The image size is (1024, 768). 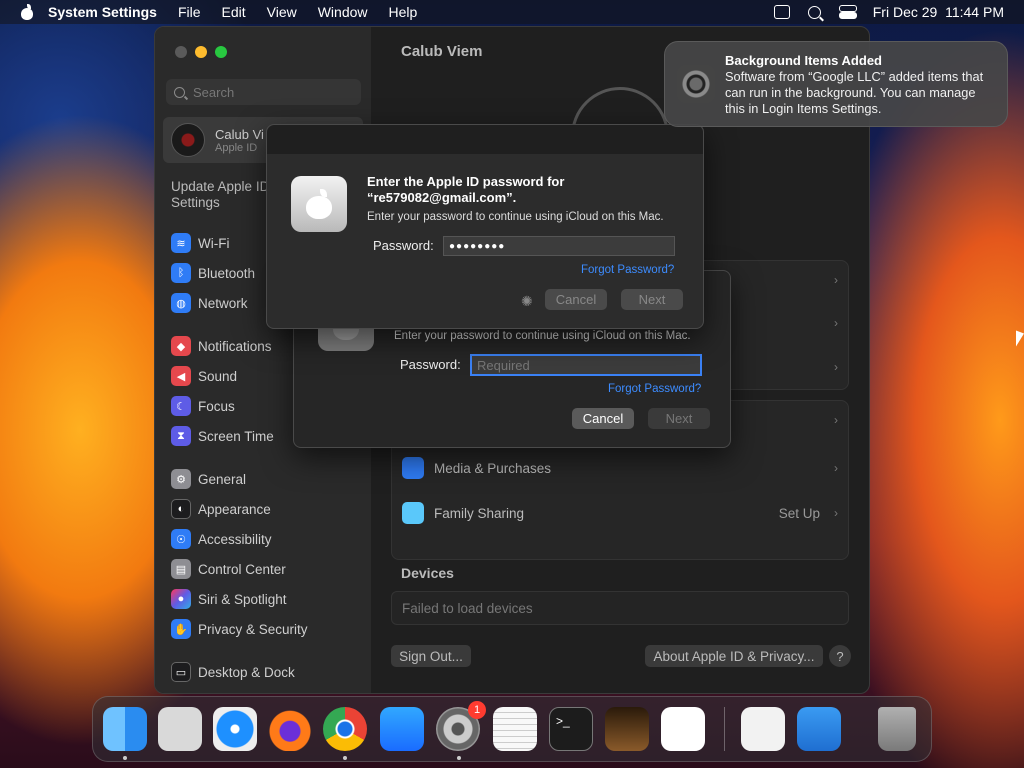 What do you see at coordinates (242, 599) in the screenshot?
I see `sidebar-item-label: Siri & Spotlight` at bounding box center [242, 599].